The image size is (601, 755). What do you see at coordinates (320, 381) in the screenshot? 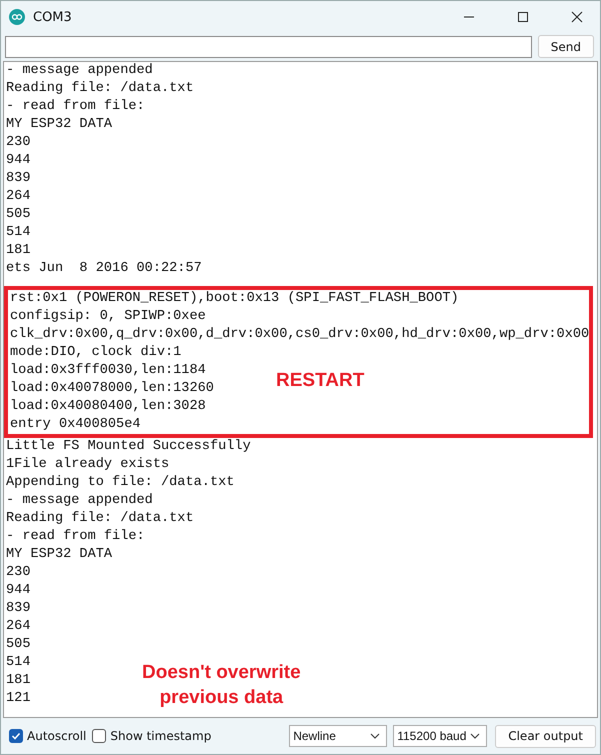
I see `annotation-label: RESTART` at bounding box center [320, 381].